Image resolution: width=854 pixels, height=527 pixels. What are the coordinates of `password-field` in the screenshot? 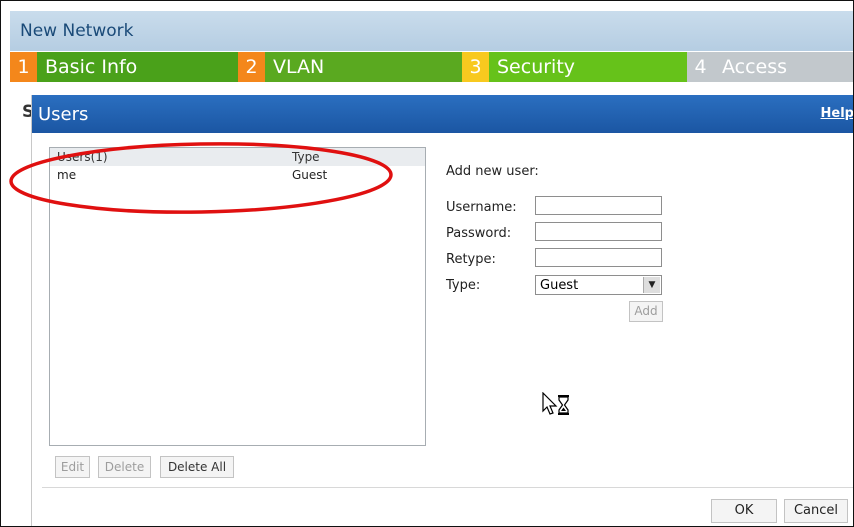 It's located at (598, 231).